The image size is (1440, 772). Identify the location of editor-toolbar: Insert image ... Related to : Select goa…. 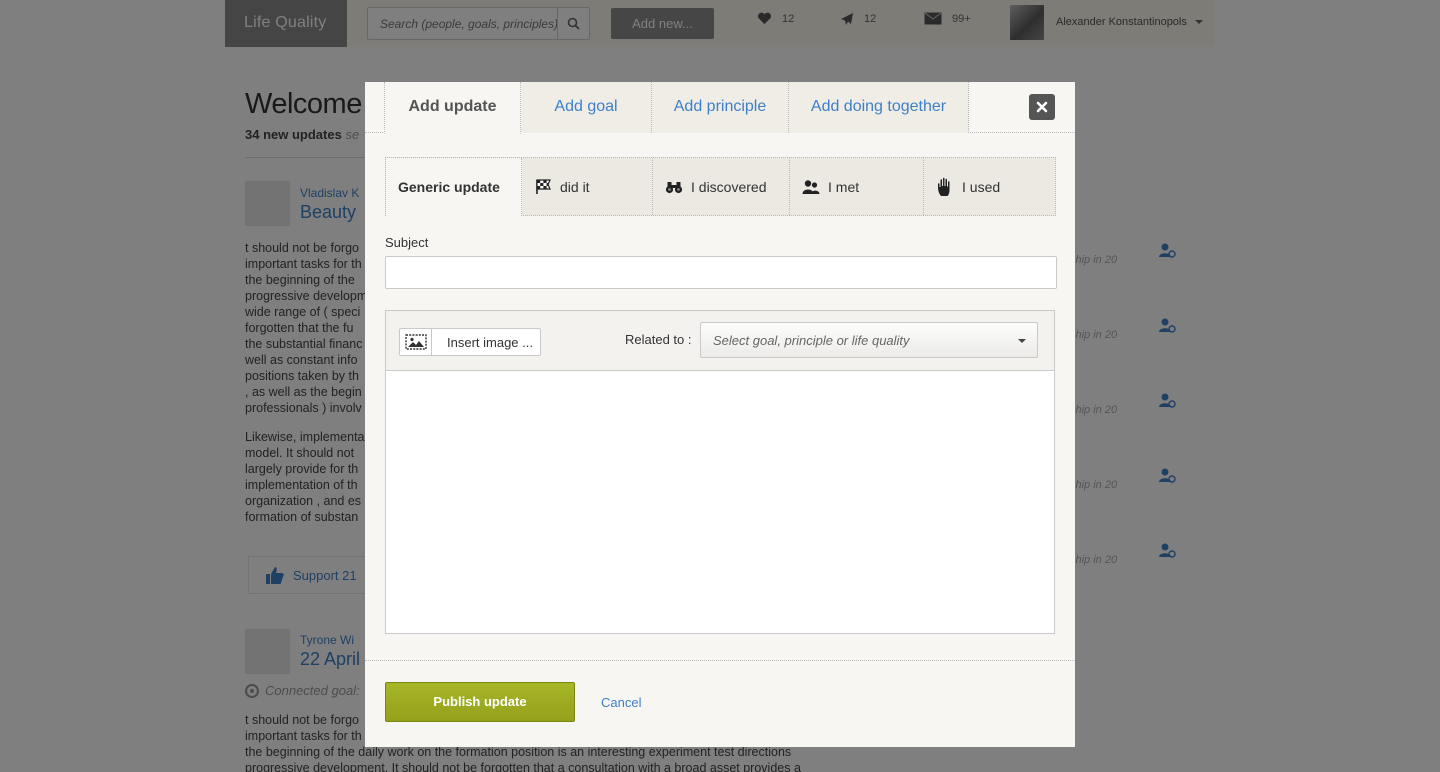
(720, 341).